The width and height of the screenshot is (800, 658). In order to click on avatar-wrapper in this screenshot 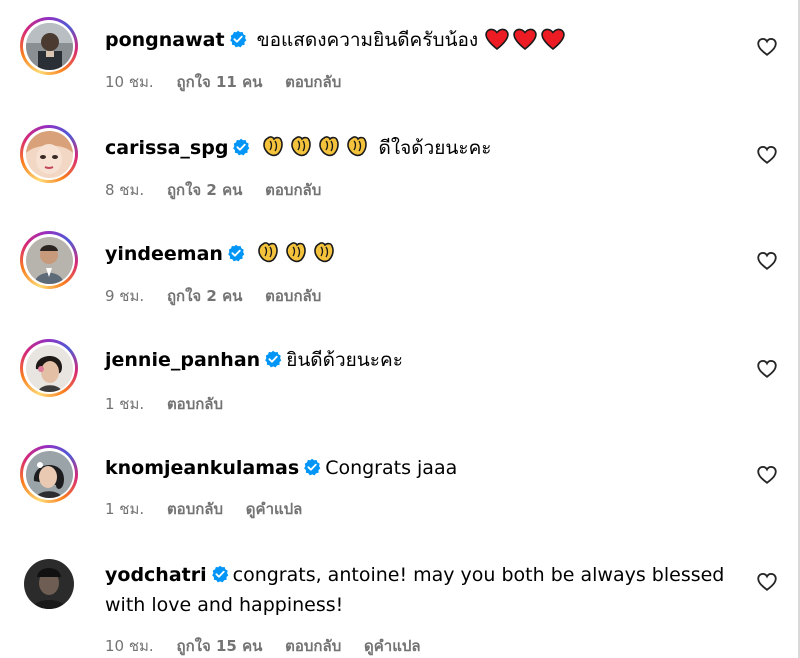, I will do `click(49, 584)`.